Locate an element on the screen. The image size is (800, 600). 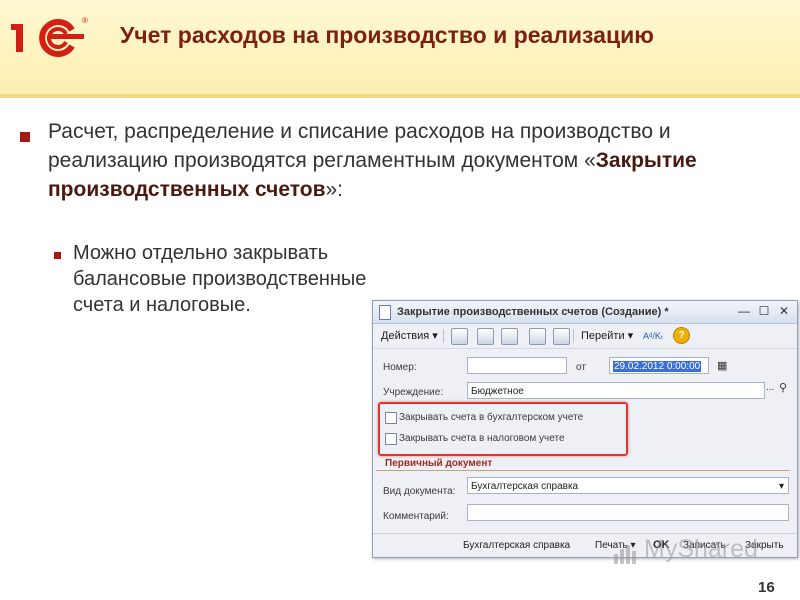
institution-label: Учреждение: is located at coordinates (413, 392).